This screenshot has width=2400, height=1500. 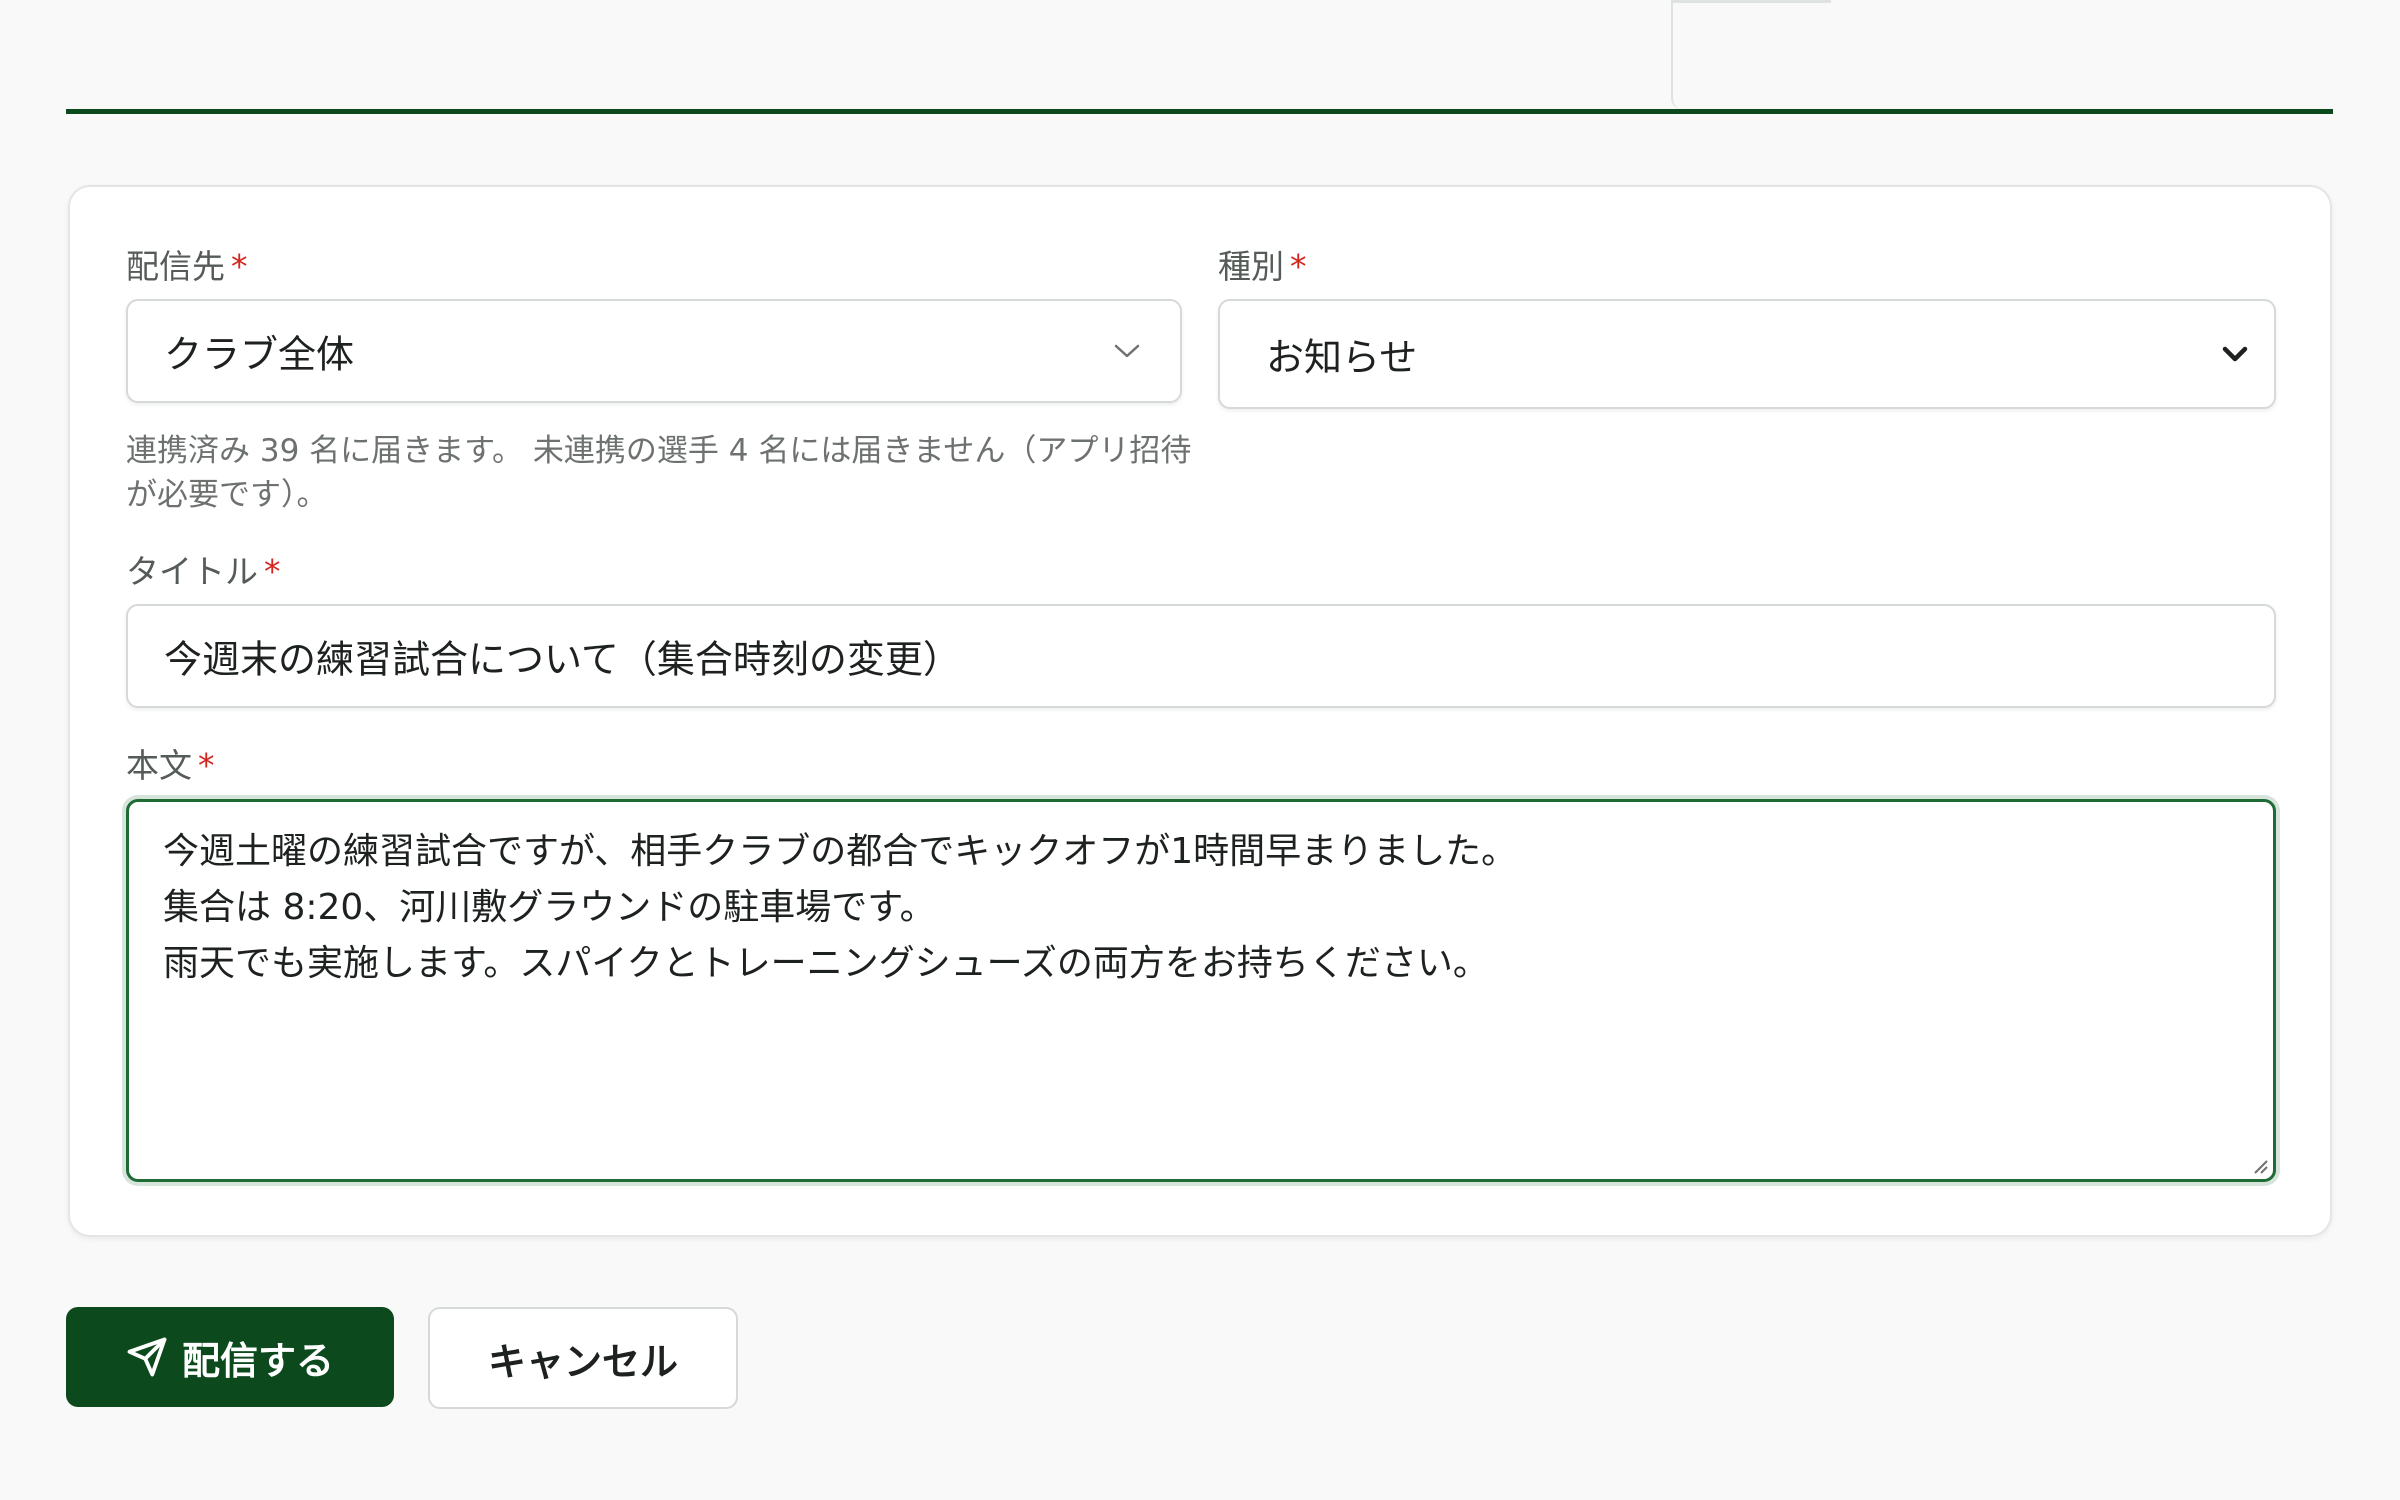 I want to click on category-label: 種別 *, so click(x=1262, y=266).